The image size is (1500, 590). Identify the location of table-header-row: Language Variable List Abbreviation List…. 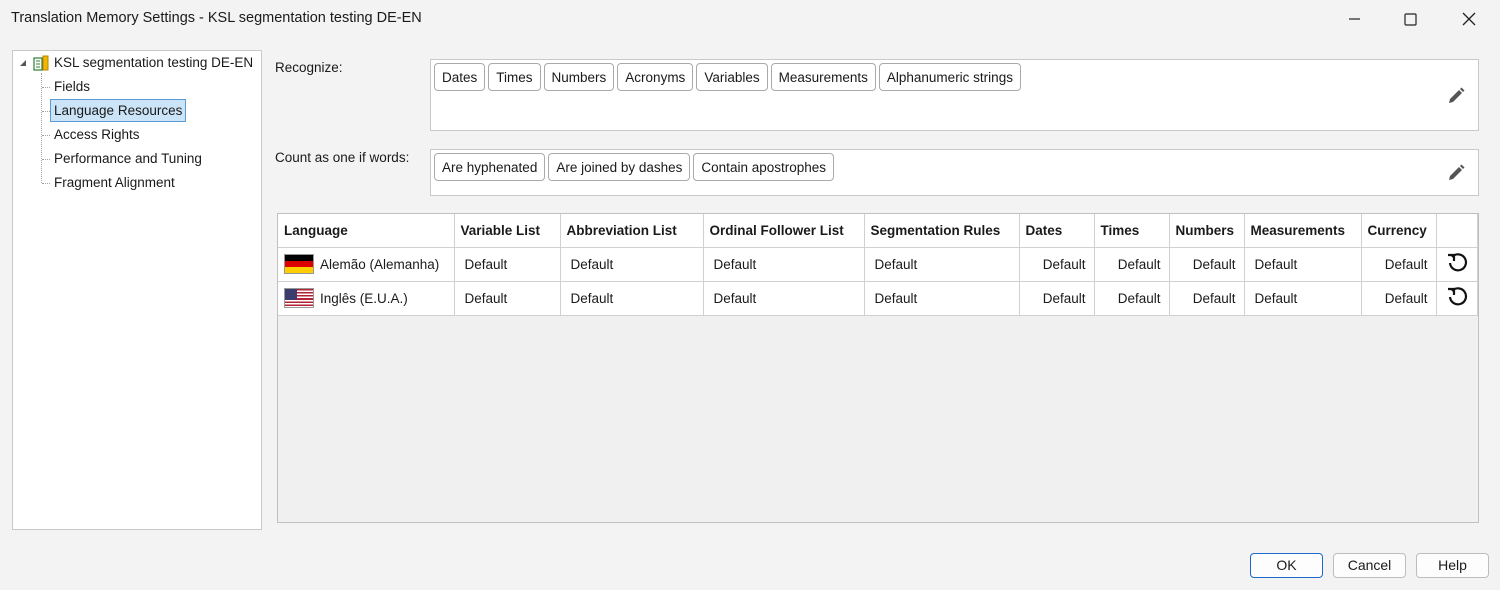
(878, 231).